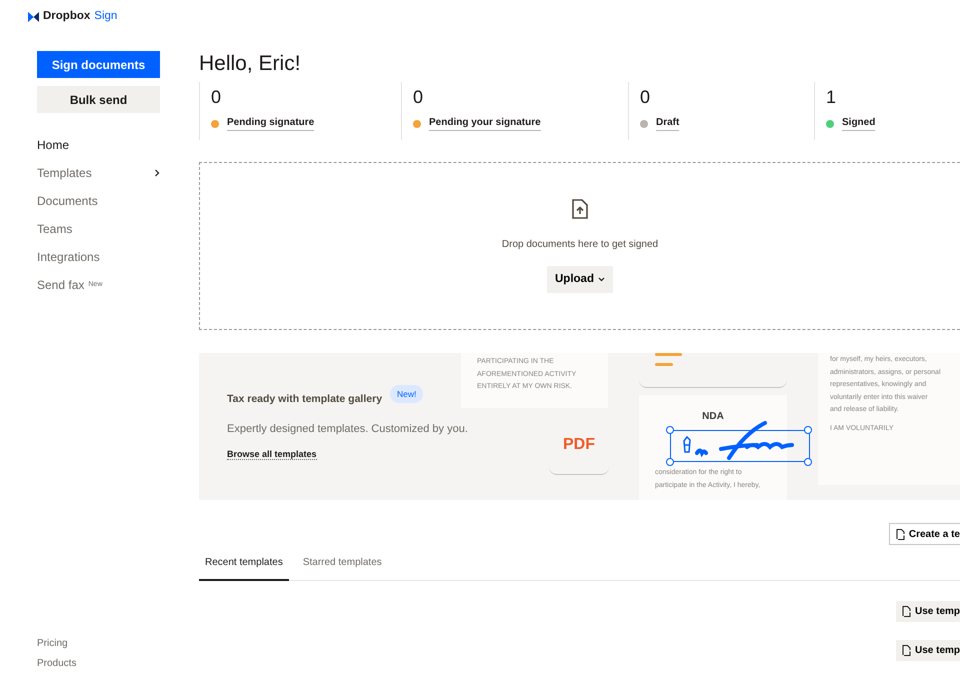 The height and width of the screenshot is (696, 960). Describe the element at coordinates (272, 454) in the screenshot. I see `browse-templates-link: Browse all templates` at that location.